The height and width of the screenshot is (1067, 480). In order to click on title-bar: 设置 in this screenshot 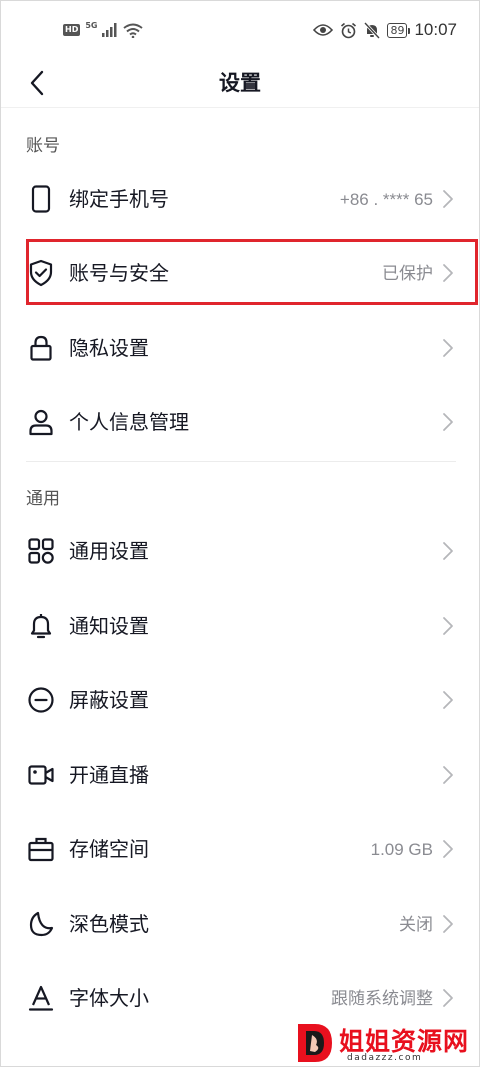, I will do `click(240, 83)`.